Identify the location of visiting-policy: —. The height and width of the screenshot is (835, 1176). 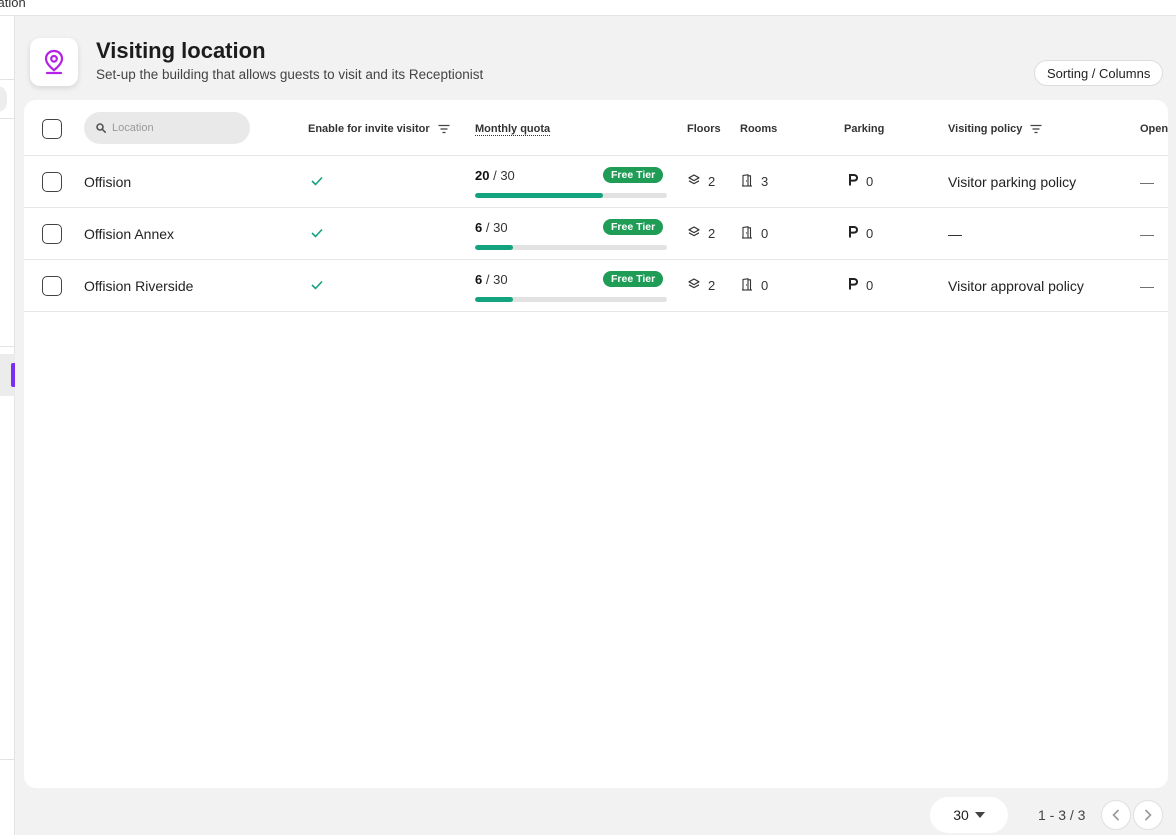
(955, 233).